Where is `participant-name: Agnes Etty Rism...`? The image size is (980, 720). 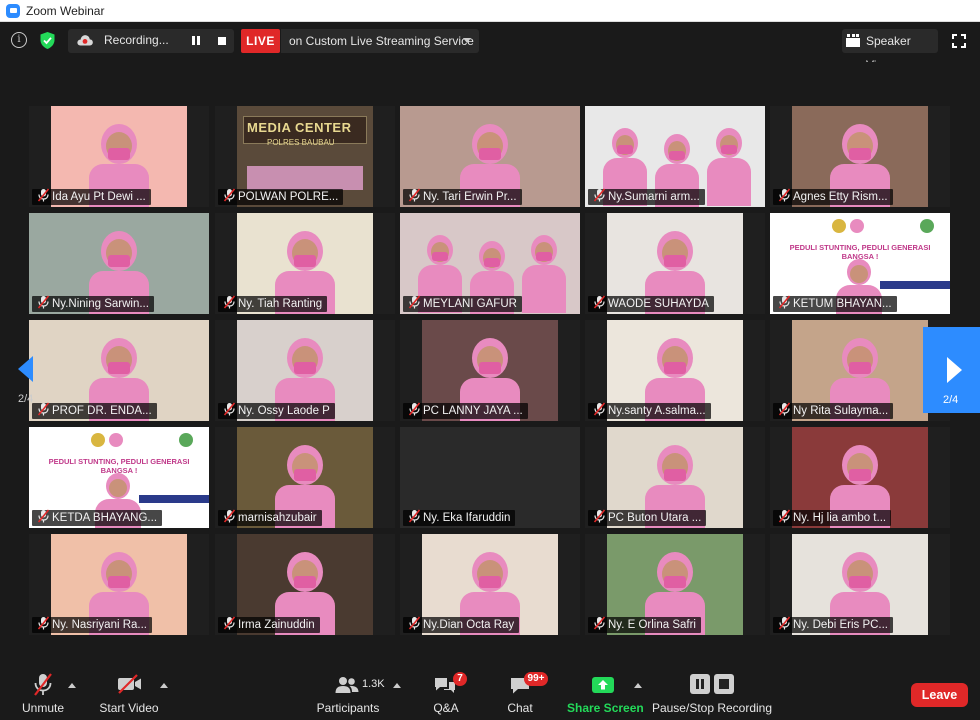 participant-name: Agnes Etty Rism... is located at coordinates (840, 197).